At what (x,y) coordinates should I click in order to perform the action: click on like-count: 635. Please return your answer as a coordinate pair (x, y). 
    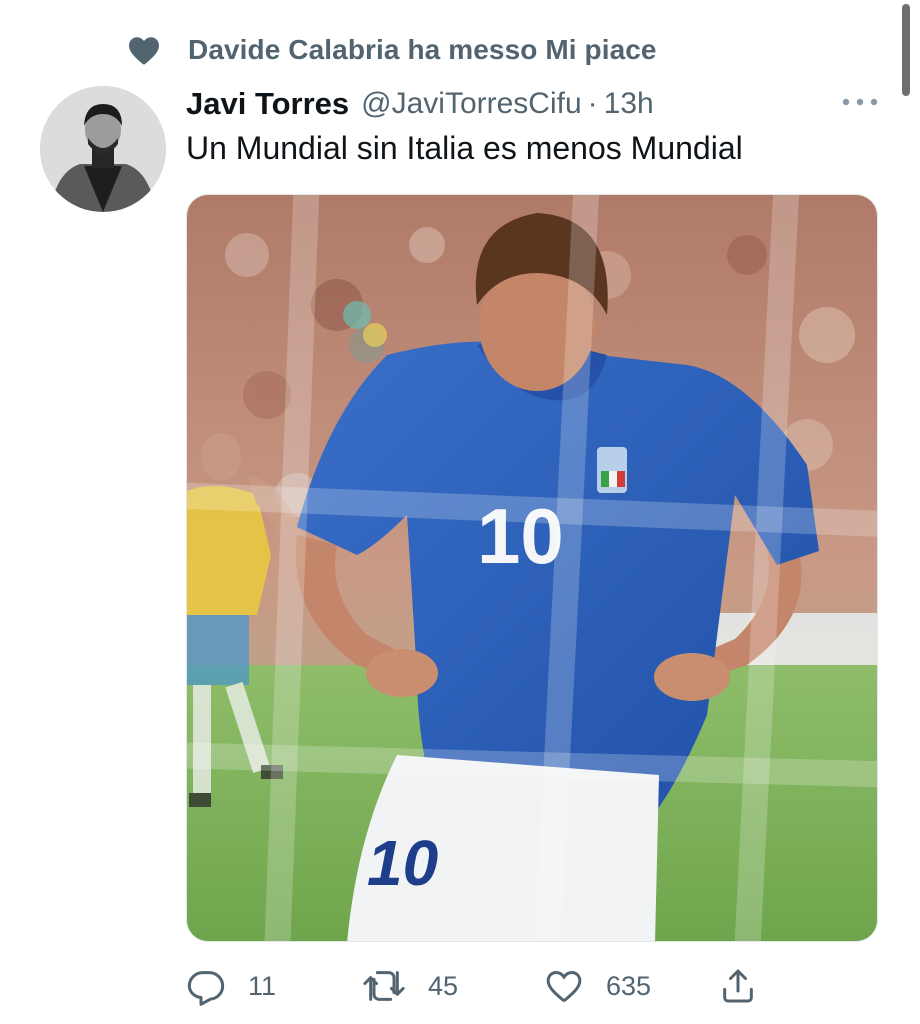
    Looking at the image, I should click on (629, 985).